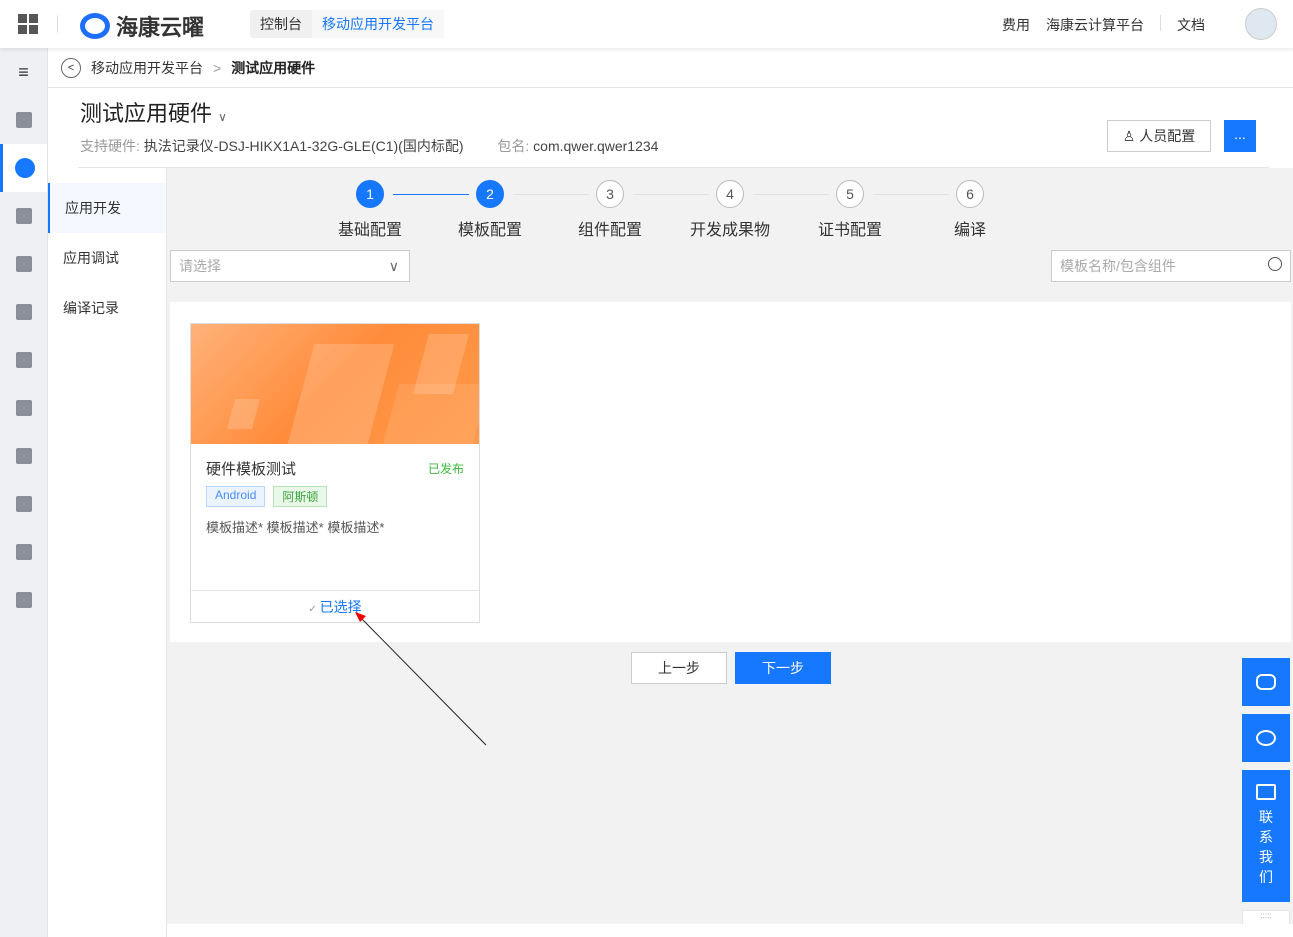 The image size is (1293, 937). I want to click on checklist-icon, so click(23, 504).